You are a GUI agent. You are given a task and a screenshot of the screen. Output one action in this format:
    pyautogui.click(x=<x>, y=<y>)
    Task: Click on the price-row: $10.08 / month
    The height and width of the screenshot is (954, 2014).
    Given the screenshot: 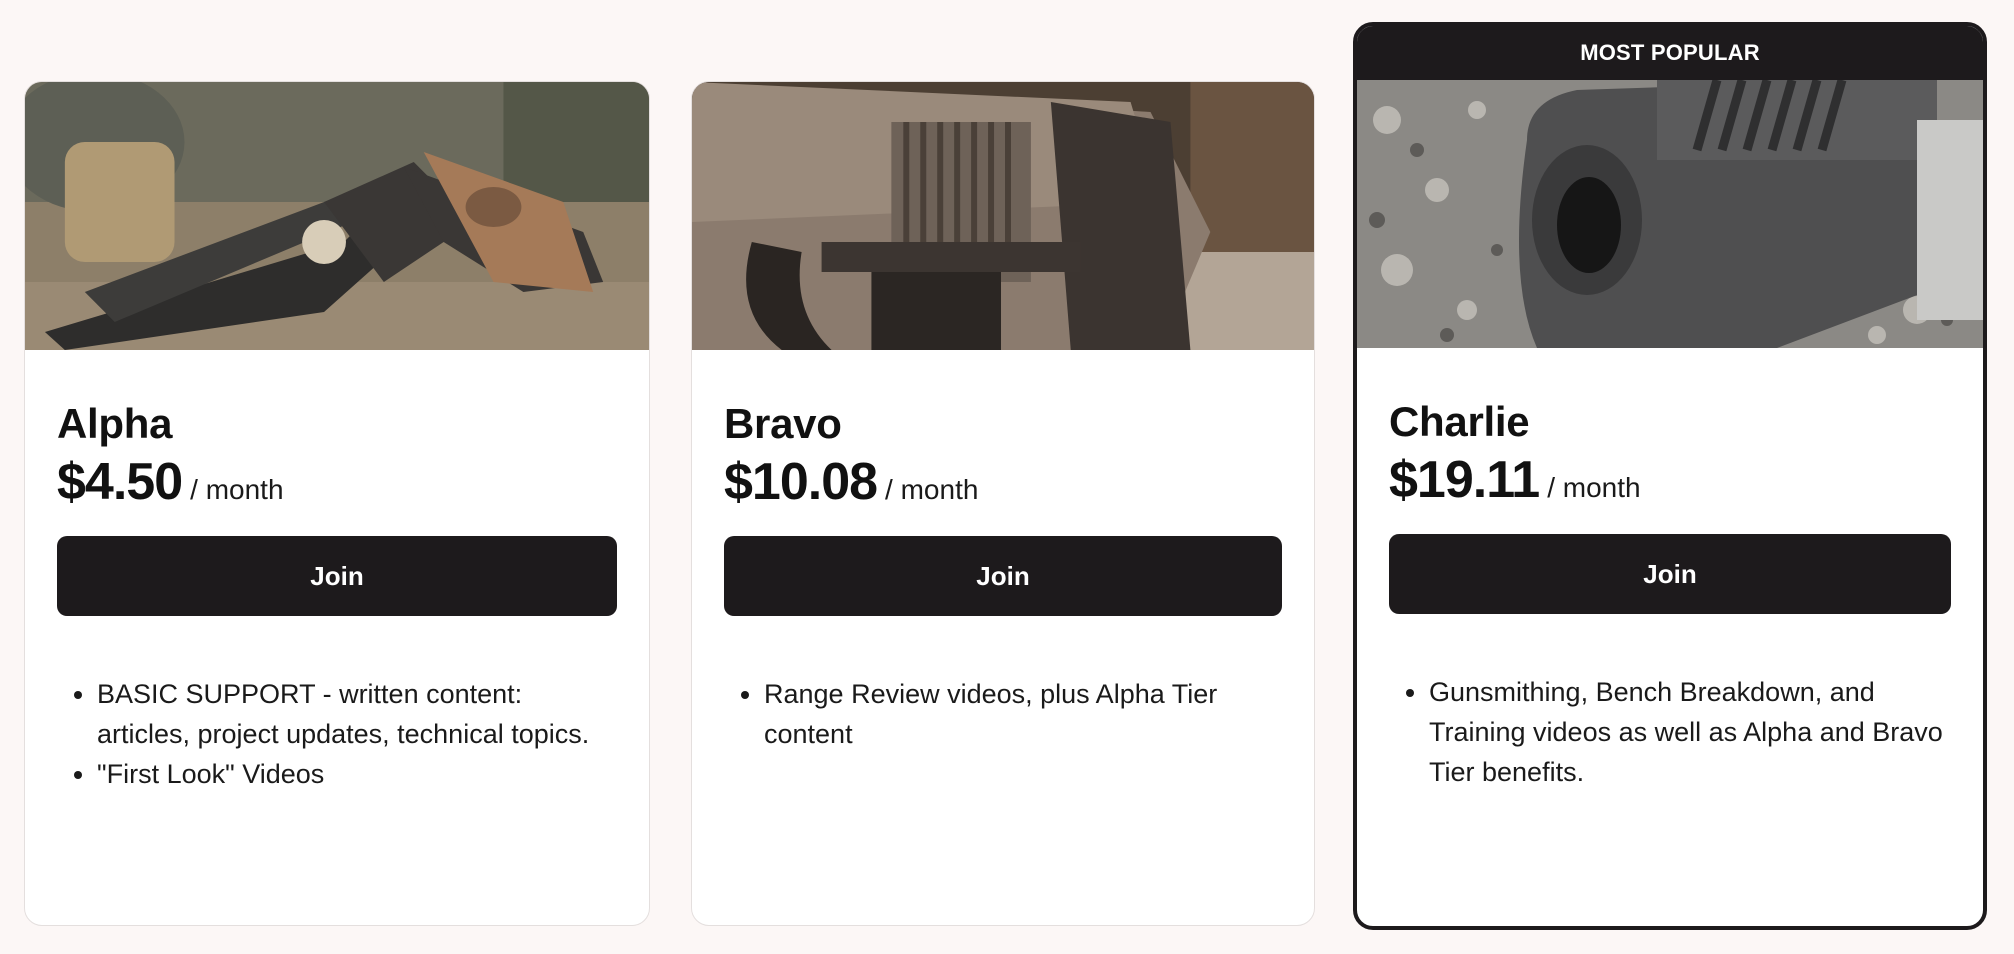 What is the action you would take?
    pyautogui.click(x=1003, y=487)
    